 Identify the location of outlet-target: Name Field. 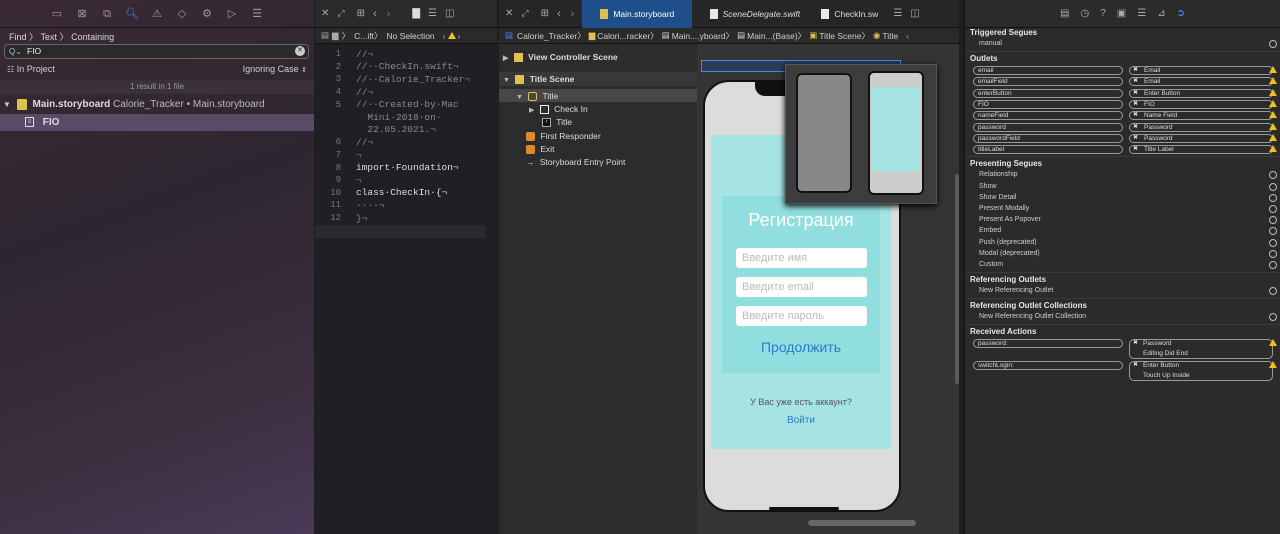
(1201, 116).